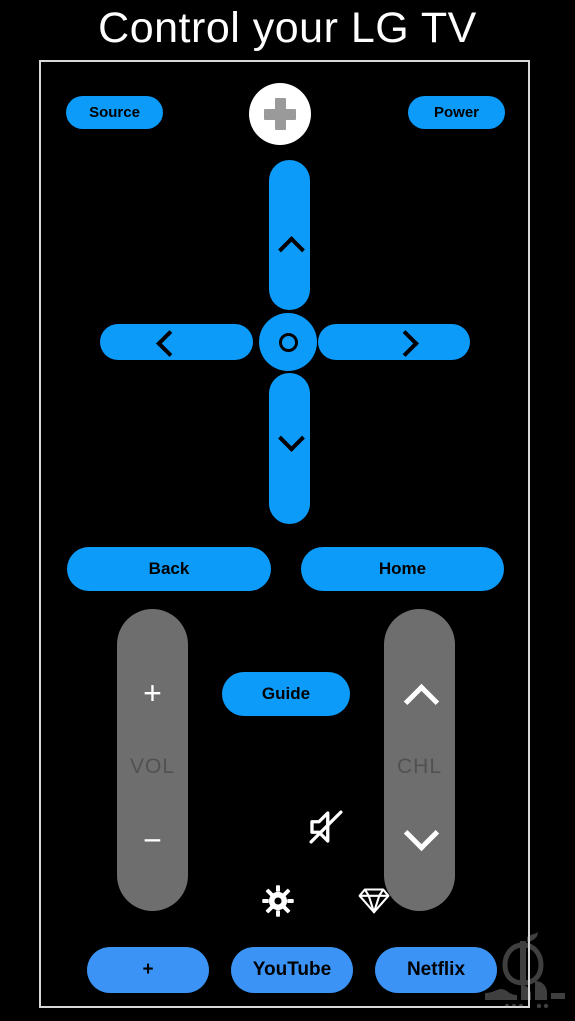  What do you see at coordinates (148, 970) in the screenshot?
I see `plus-app-button: +` at bounding box center [148, 970].